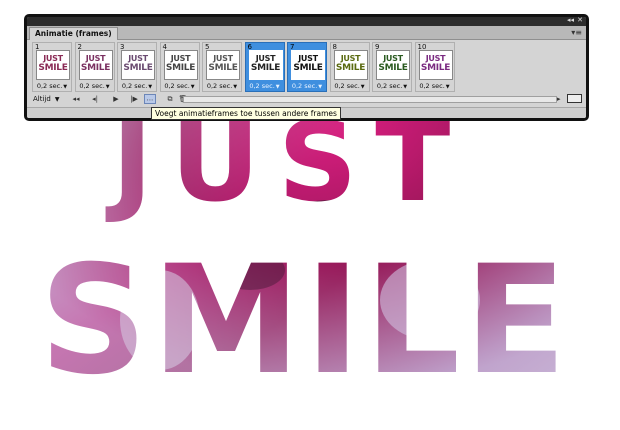 Image resolution: width=620 pixels, height=430 pixels. I want to click on frame-3: 3 JUST SMILE 0,2 sec.▼, so click(137, 67).